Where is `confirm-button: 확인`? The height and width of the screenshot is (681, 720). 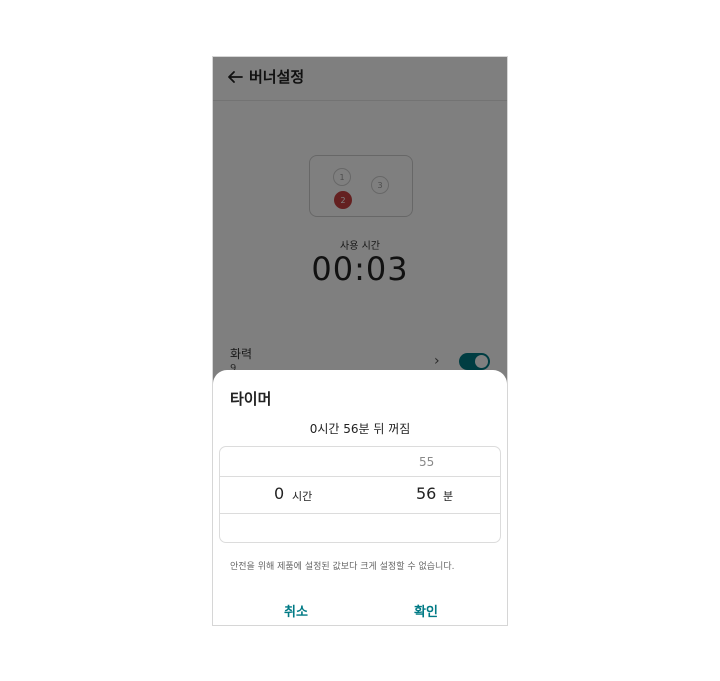 confirm-button: 확인 is located at coordinates (426, 610).